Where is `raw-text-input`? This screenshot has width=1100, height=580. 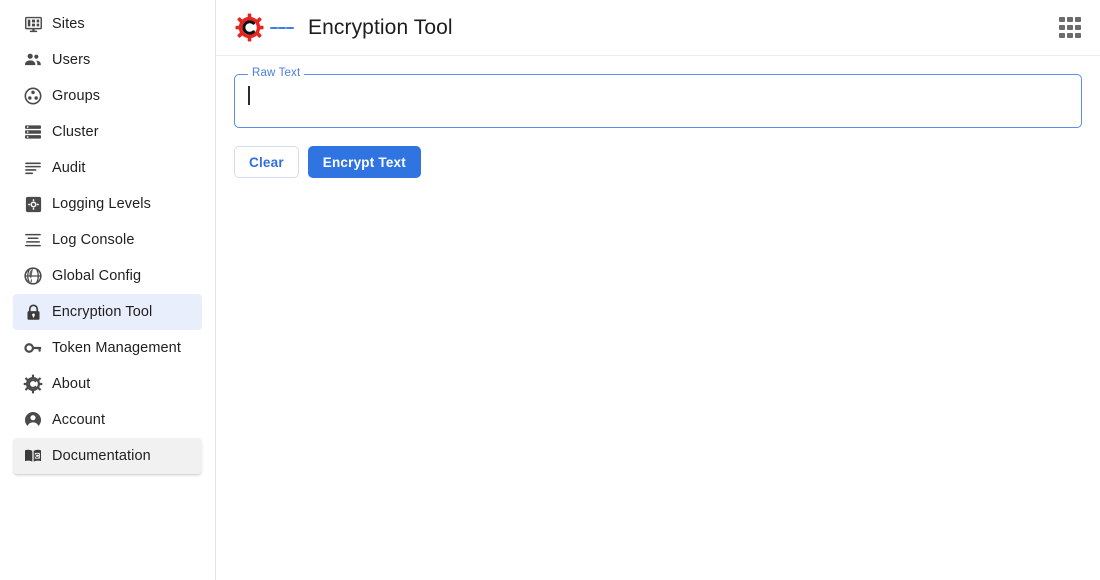
raw-text-input is located at coordinates (658, 101).